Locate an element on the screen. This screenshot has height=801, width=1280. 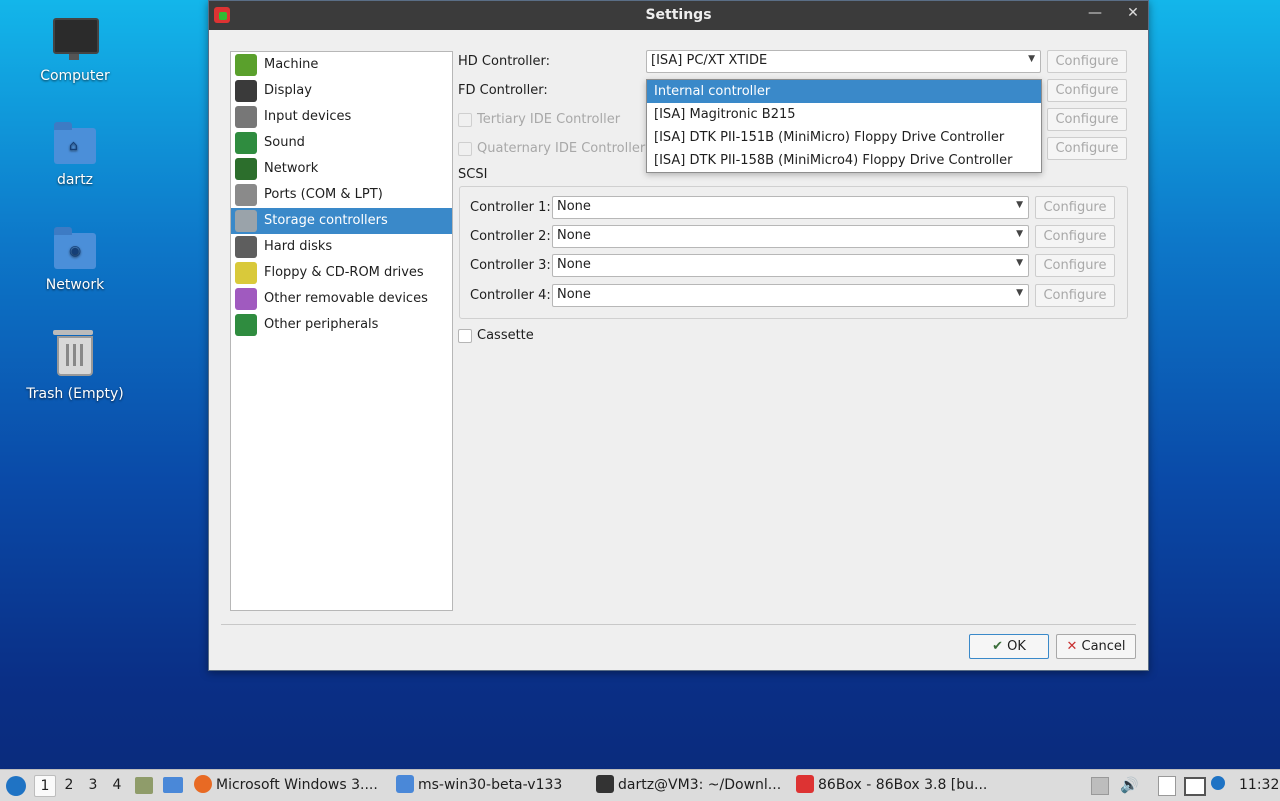
sidebar-item-hard-disks: Hard disks is located at coordinates (341, 247).